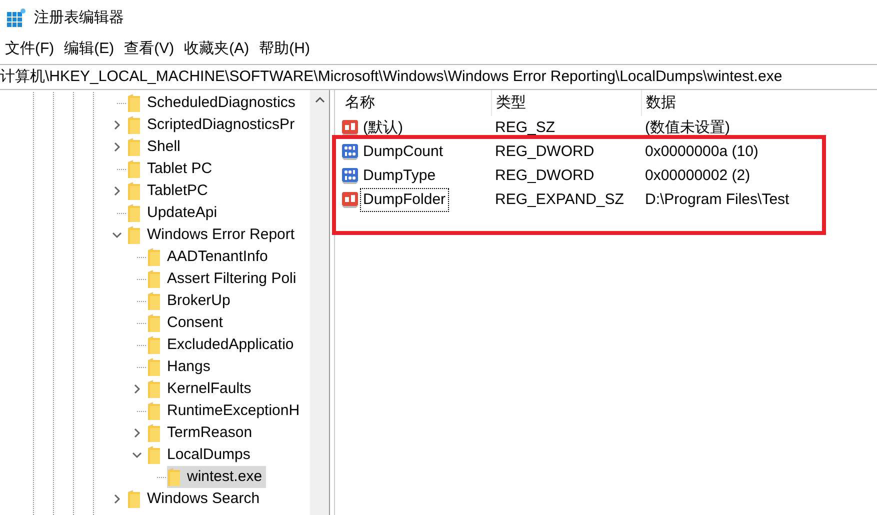 The image size is (877, 515). I want to click on tree-item: ExcludedApplicatio, so click(222, 345).